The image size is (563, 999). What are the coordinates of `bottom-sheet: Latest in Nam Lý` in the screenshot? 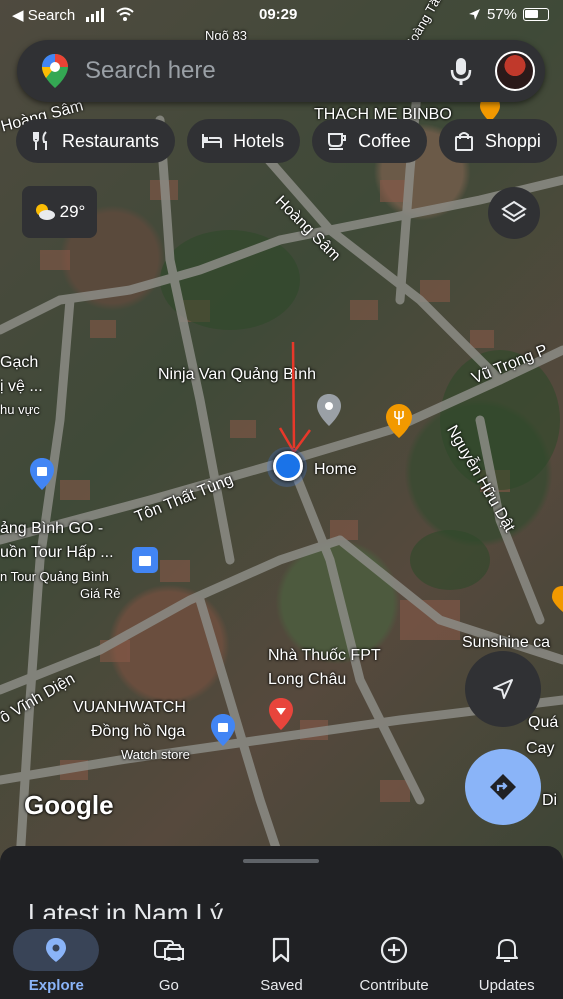 It's located at (281, 887).